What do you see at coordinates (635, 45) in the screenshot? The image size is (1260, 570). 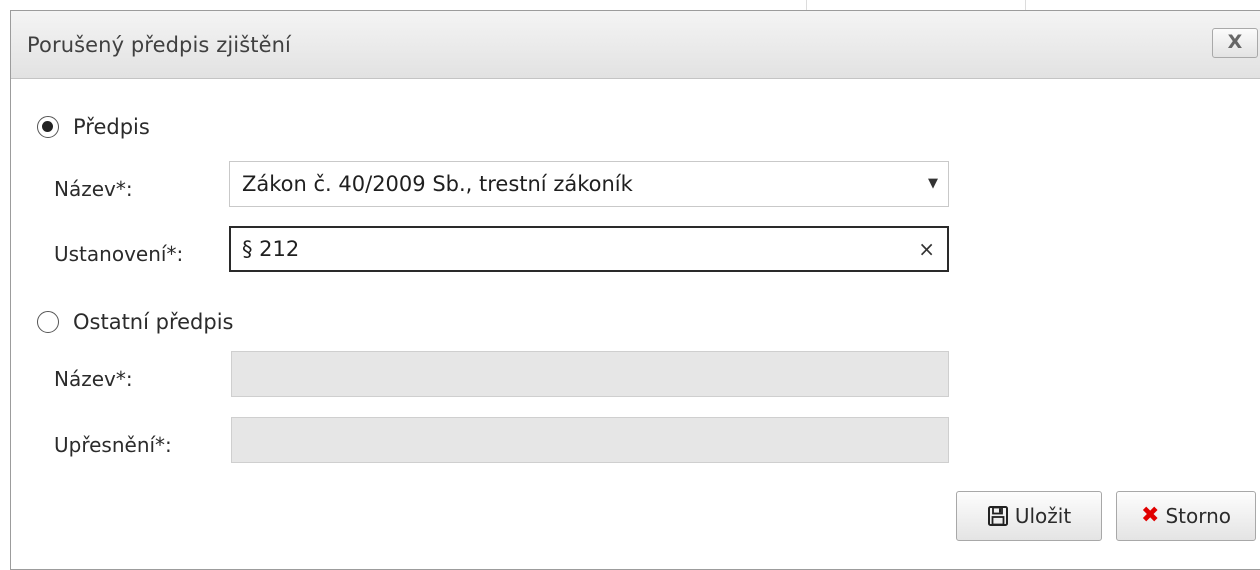 I see `dialog-titlebar: Porušený předpis zjištění X` at bounding box center [635, 45].